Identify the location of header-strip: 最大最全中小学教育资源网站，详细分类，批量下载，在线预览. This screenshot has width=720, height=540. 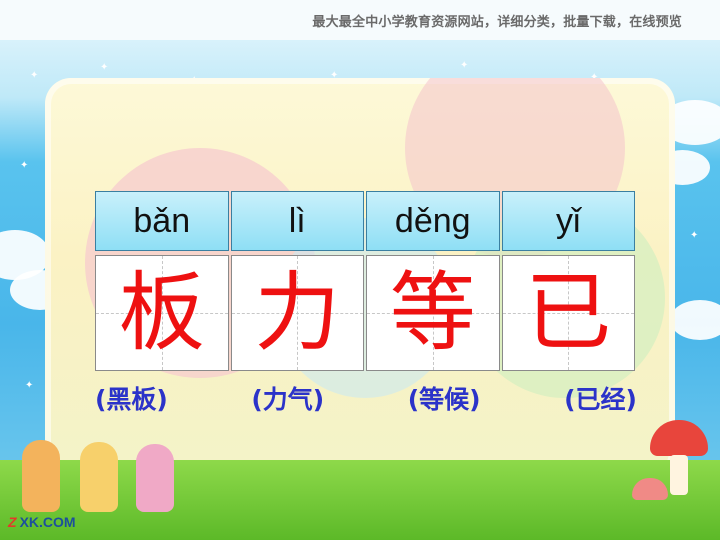
(360, 20).